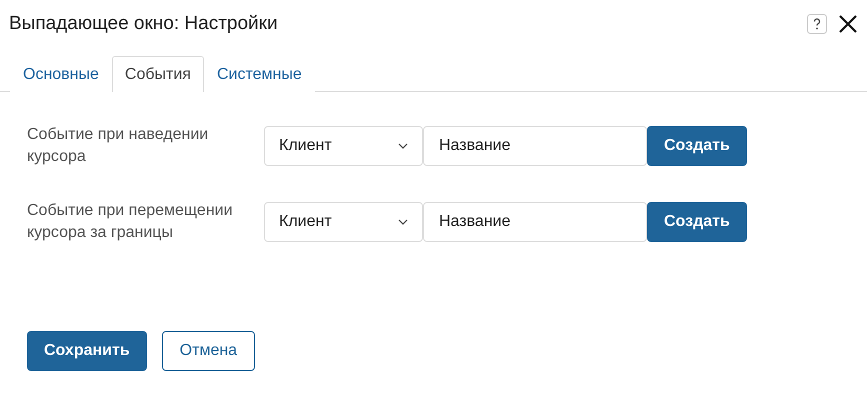 The width and height of the screenshot is (867, 403). What do you see at coordinates (209, 351) in the screenshot?
I see `cancel-button: Отмена` at bounding box center [209, 351].